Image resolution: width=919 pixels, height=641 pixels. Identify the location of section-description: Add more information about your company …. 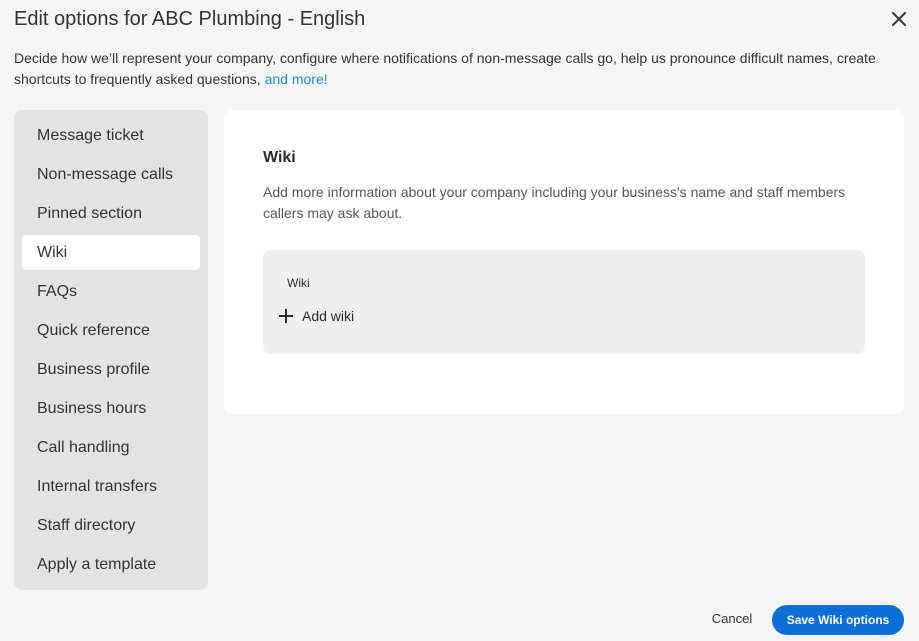
(554, 202).